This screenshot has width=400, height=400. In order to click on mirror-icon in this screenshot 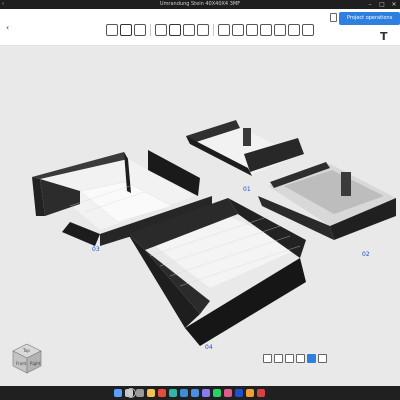, I will do `click(266, 30)`.